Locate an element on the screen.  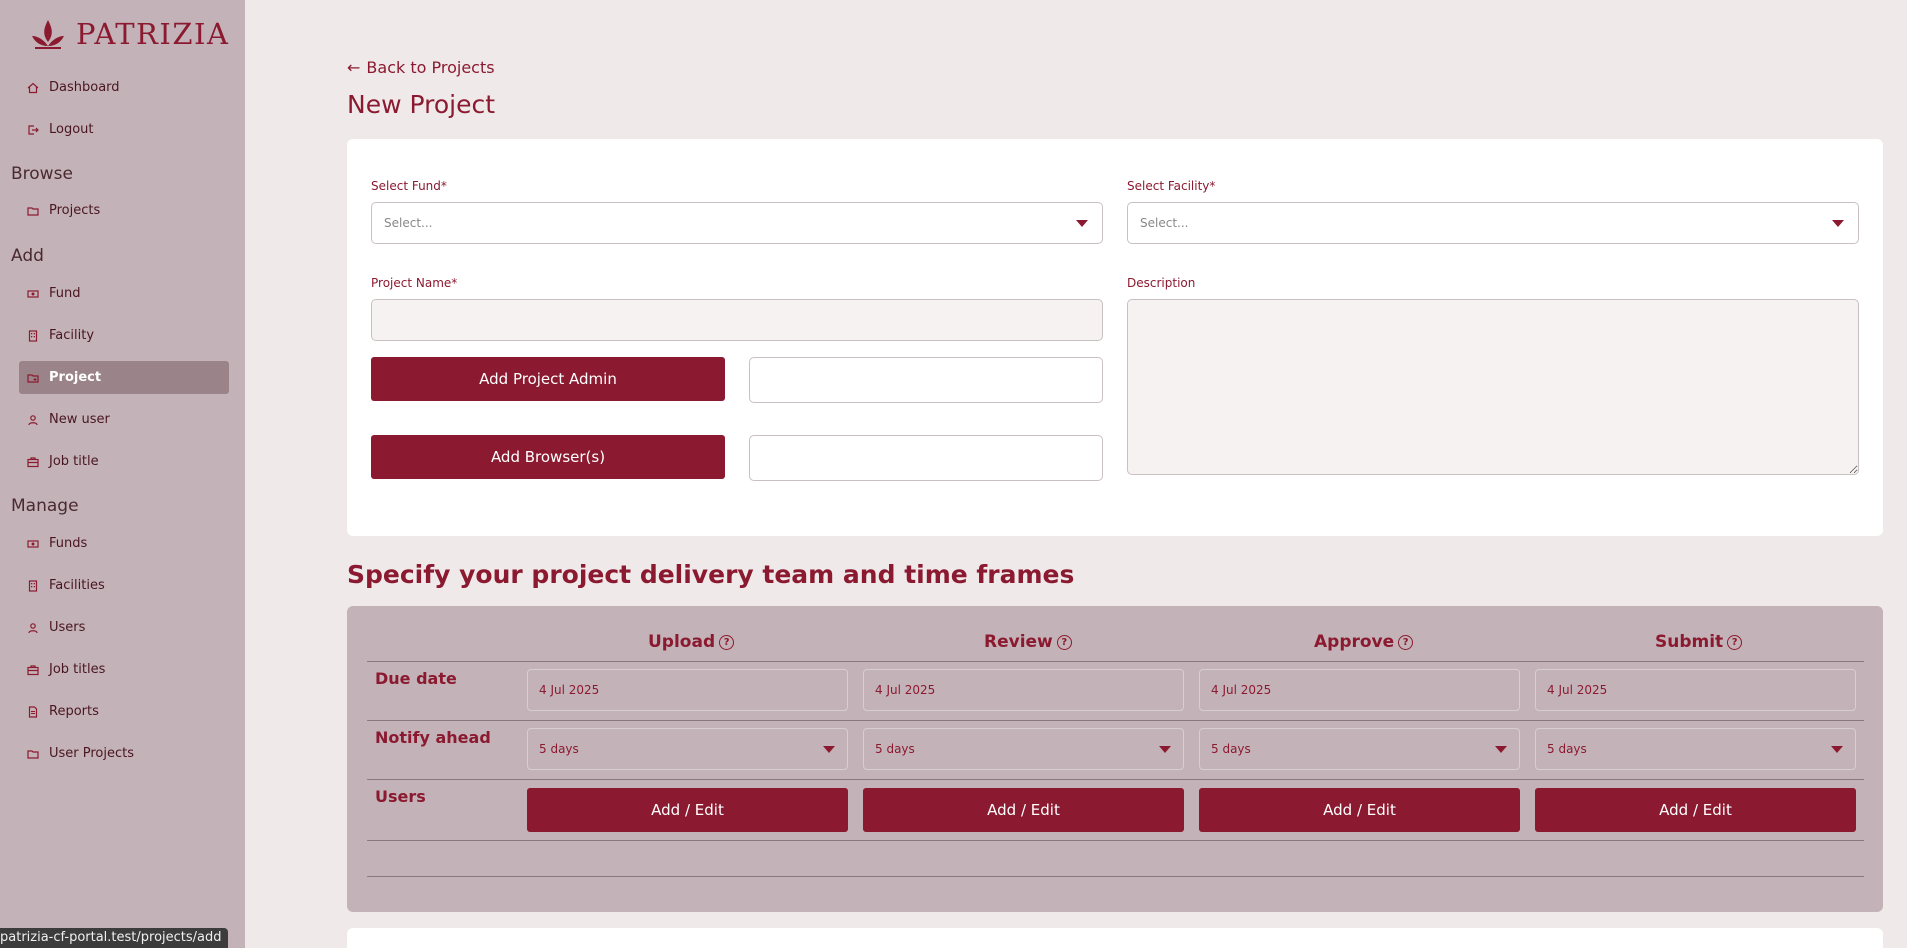
sidebar-item-reports: Reports is located at coordinates (124, 711).